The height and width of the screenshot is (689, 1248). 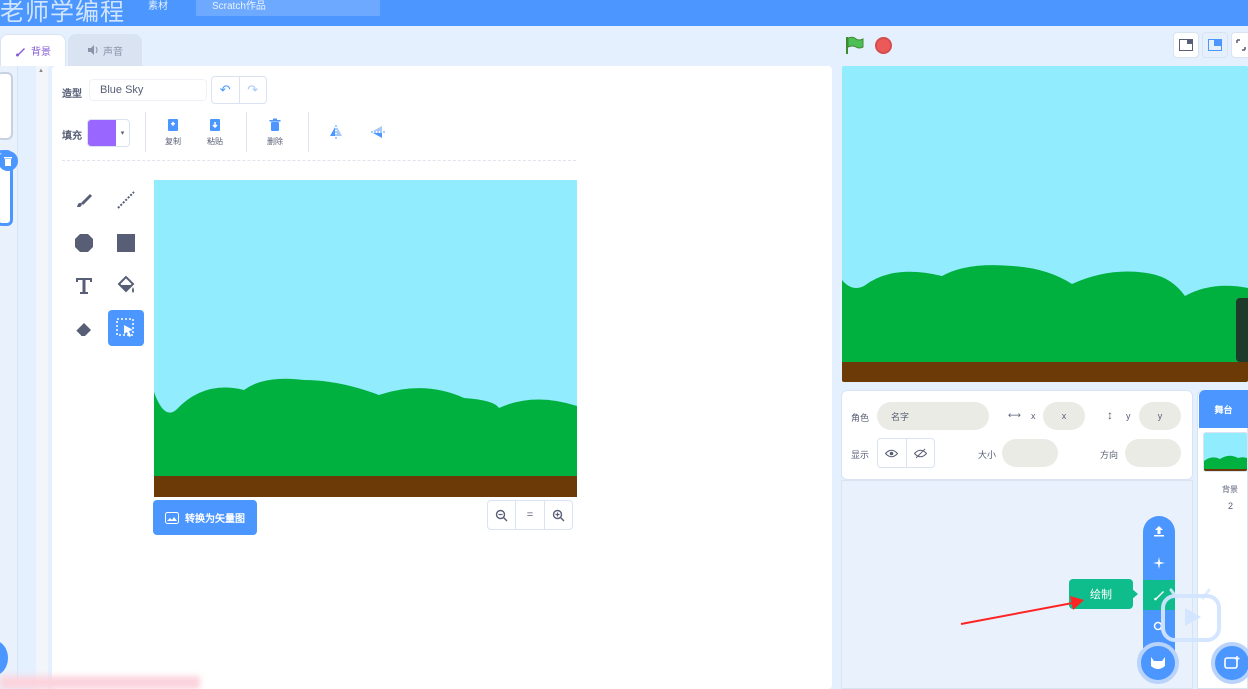 I want to click on flip-horizontal-button, so click(x=336, y=133).